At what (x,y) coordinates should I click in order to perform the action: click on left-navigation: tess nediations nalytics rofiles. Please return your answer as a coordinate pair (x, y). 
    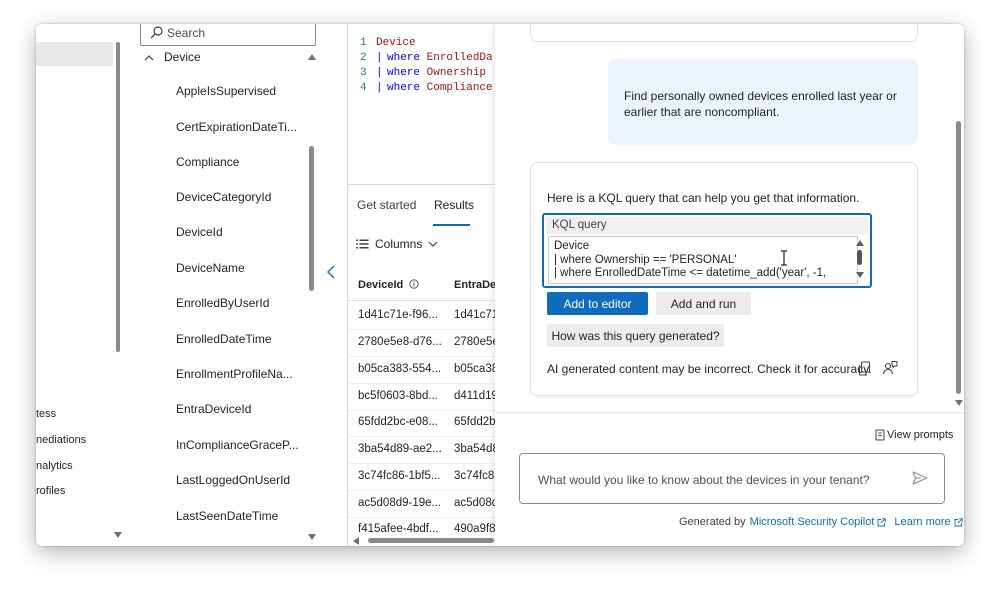
    Looking at the image, I should click on (79, 285).